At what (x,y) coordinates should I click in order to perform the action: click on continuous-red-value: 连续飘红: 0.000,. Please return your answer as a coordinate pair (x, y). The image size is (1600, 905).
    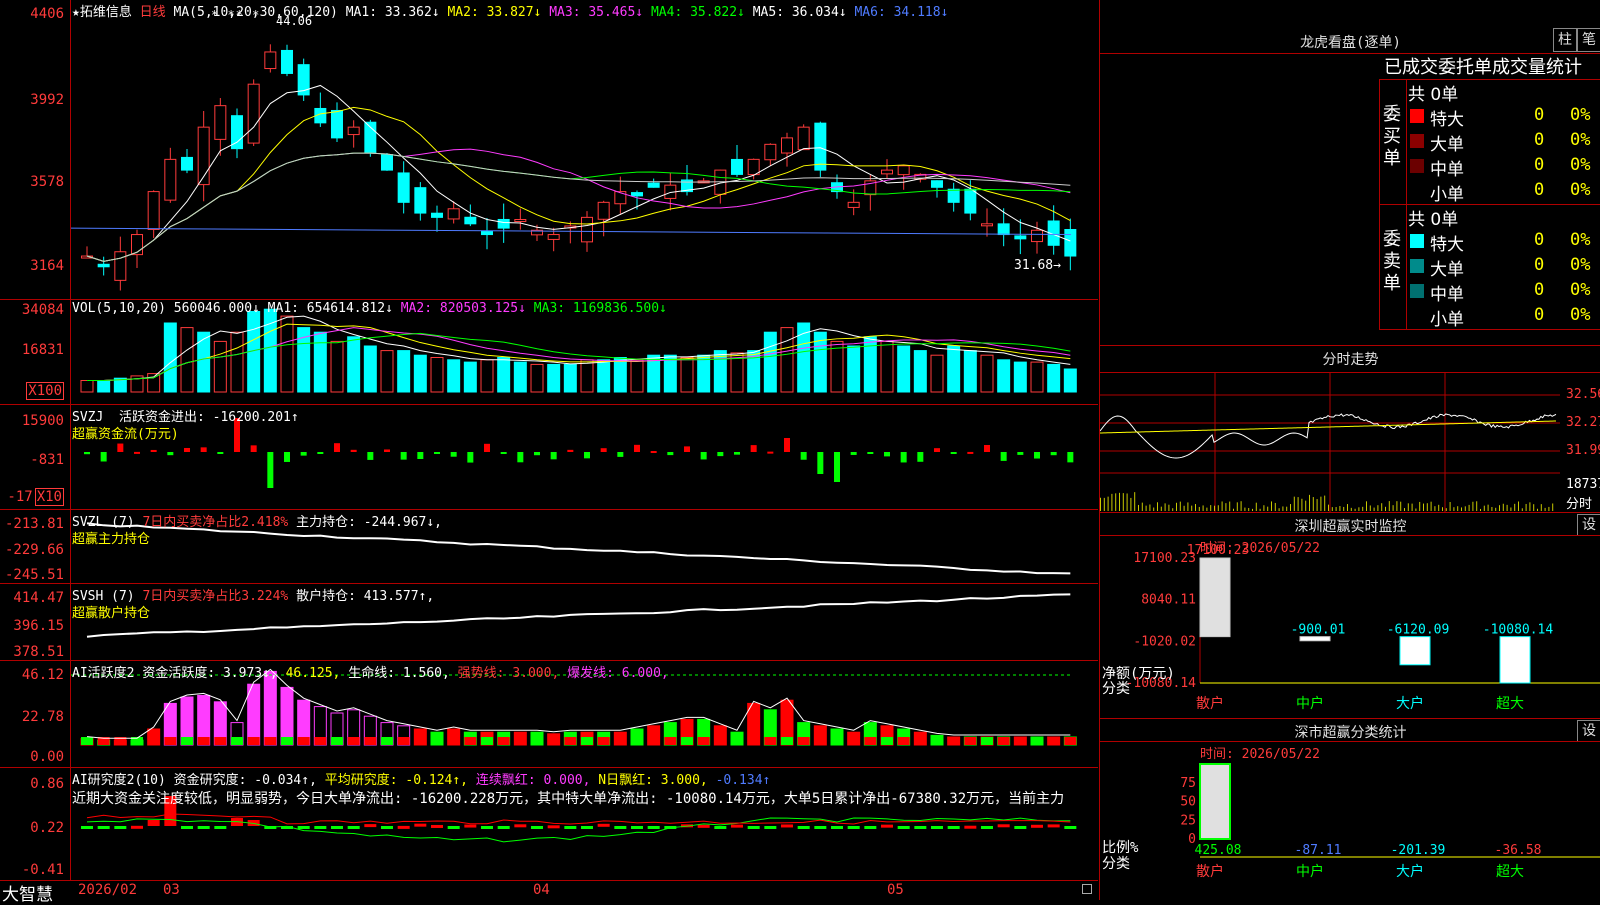
    Looking at the image, I should click on (533, 780).